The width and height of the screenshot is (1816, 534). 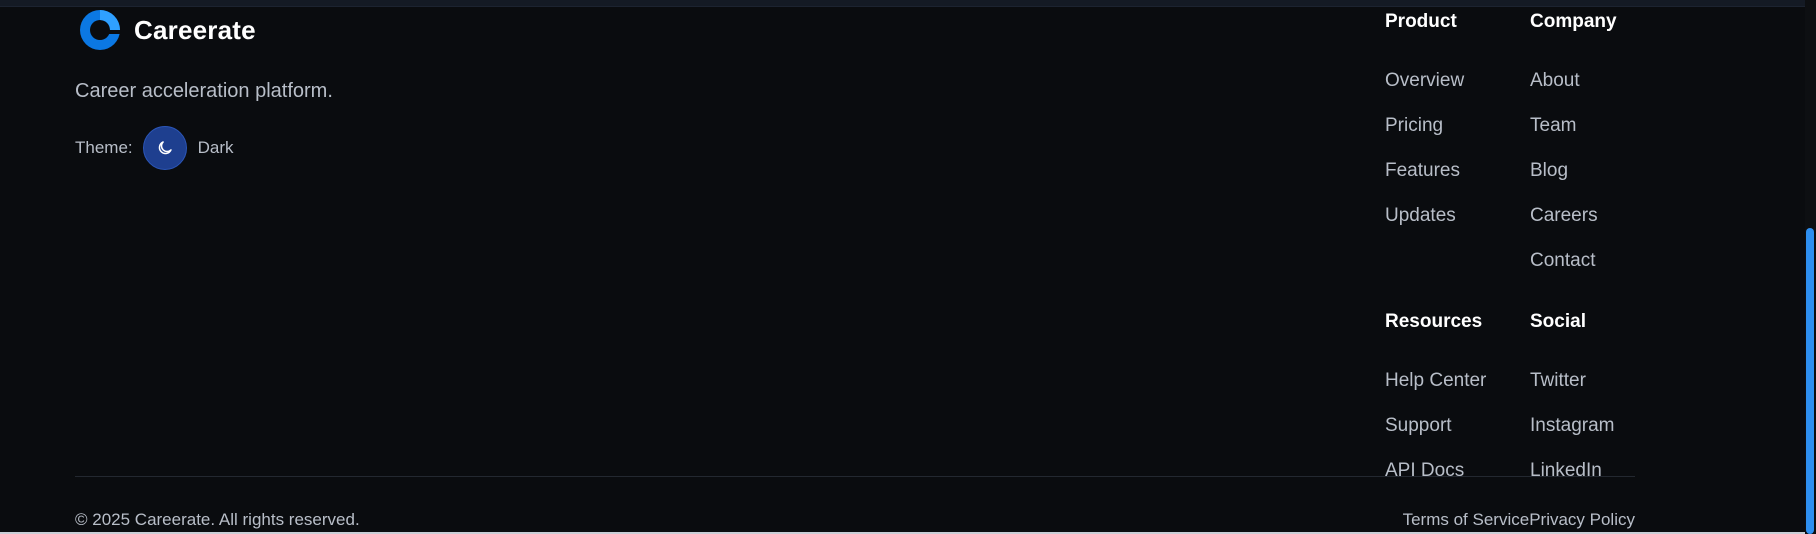 I want to click on column-heading: Product, so click(x=1421, y=21).